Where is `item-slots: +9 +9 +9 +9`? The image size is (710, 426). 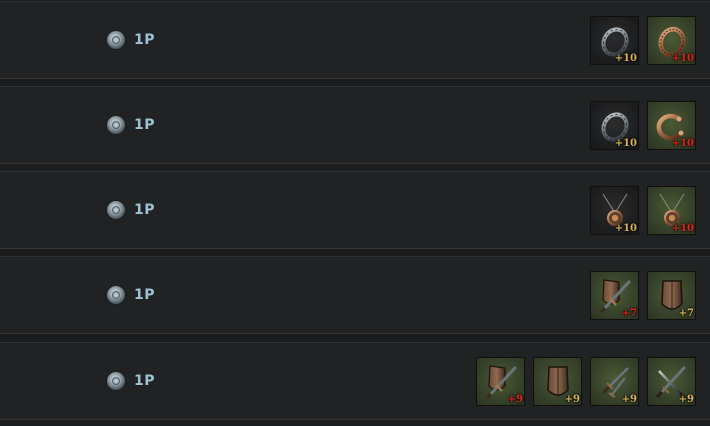
item-slots: +9 +9 +9 +9 is located at coordinates (586, 381).